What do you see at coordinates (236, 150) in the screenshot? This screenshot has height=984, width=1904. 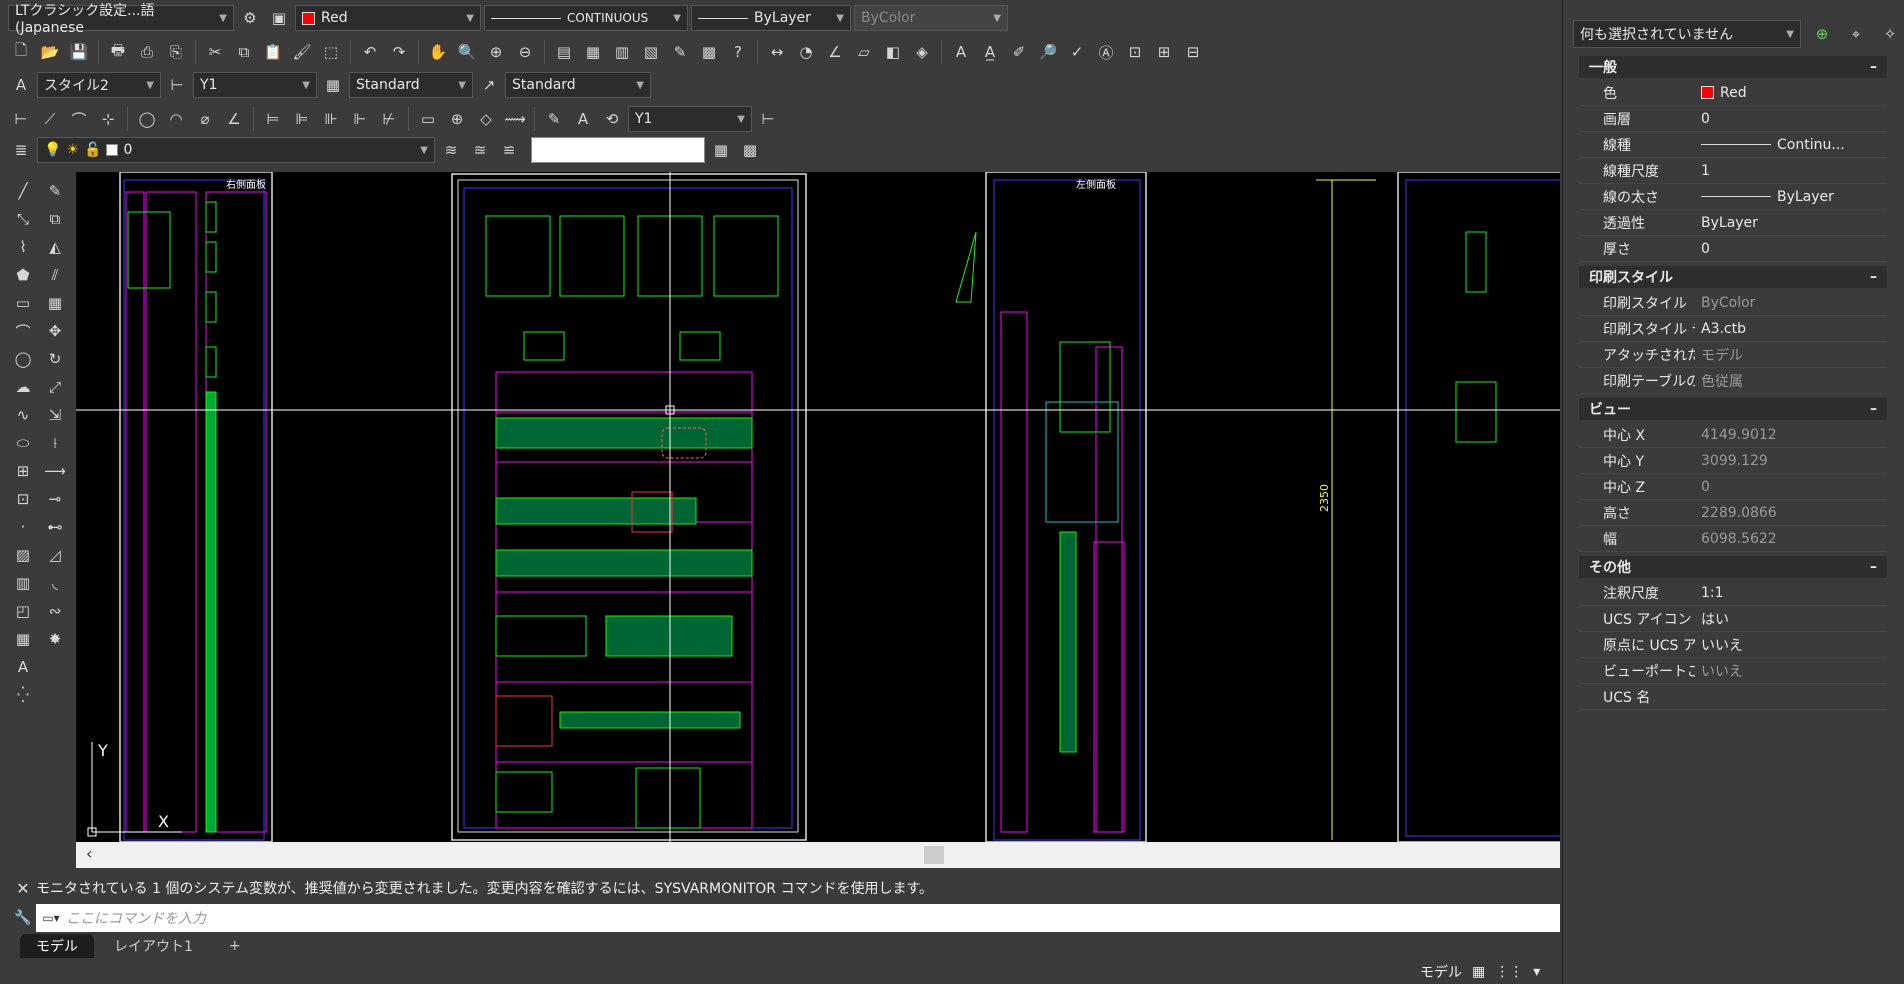 I see `layer-select: 💡 ☀ 🔓 0 ▼` at bounding box center [236, 150].